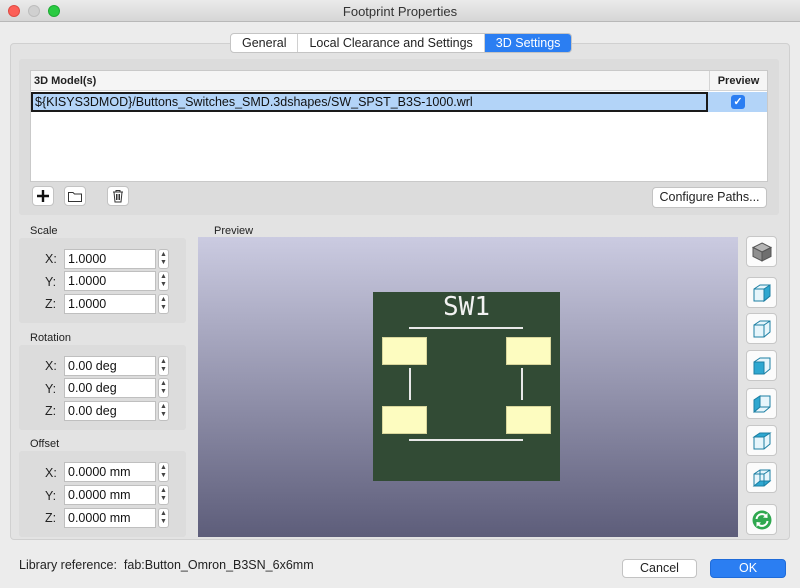 Image resolution: width=800 pixels, height=588 pixels. What do you see at coordinates (45, 444) in the screenshot?
I see `offset-group-label: Offset` at bounding box center [45, 444].